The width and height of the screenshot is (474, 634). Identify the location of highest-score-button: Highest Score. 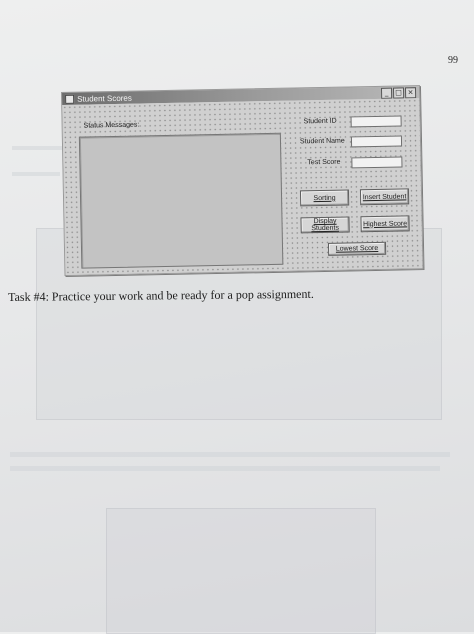
(385, 224).